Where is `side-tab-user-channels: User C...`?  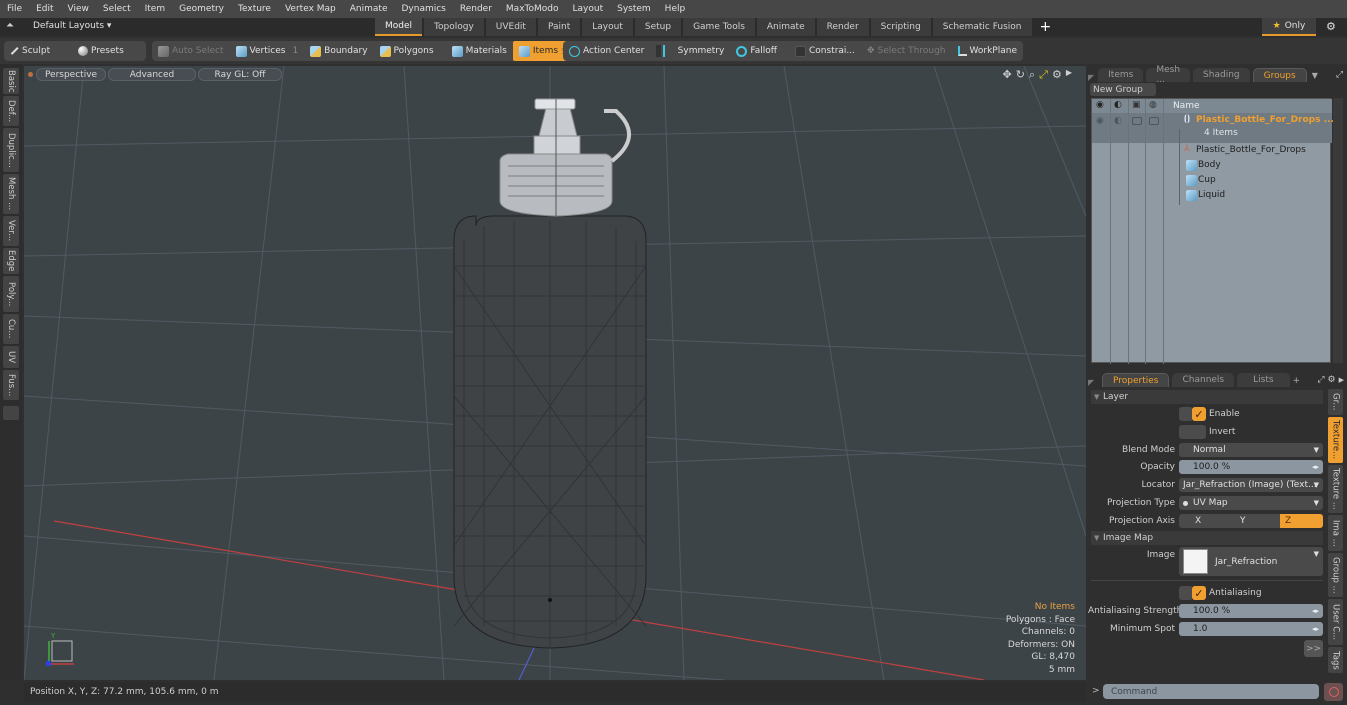
side-tab-user-channels: User C... is located at coordinates (1335, 622).